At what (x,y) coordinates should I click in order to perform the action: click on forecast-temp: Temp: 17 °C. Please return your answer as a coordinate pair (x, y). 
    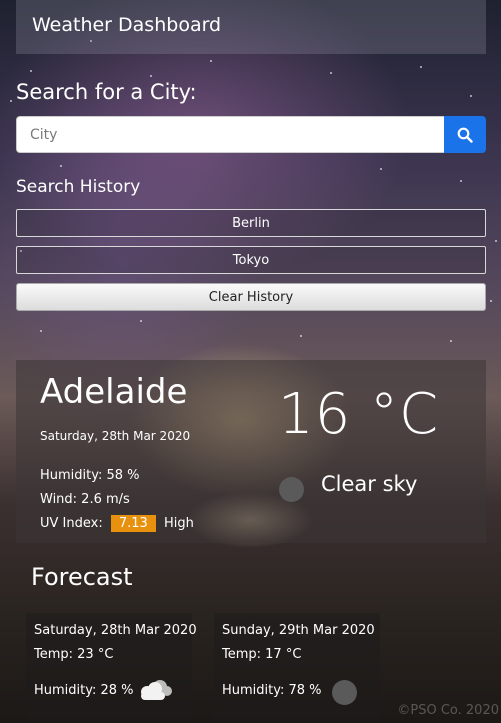
    Looking at the image, I should click on (262, 654).